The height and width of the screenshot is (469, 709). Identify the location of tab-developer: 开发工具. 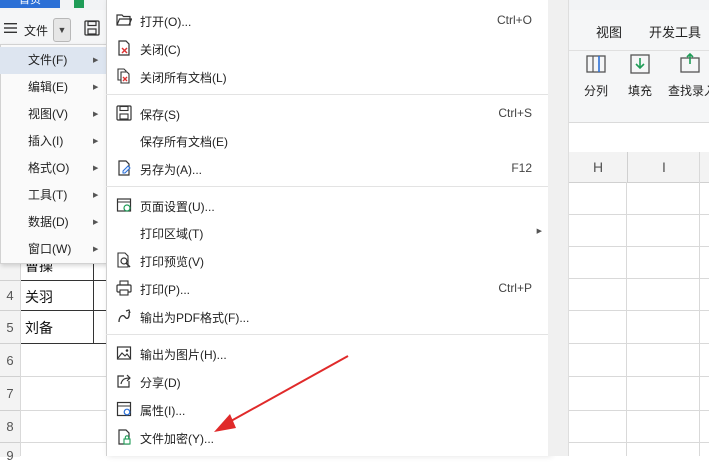
(675, 31).